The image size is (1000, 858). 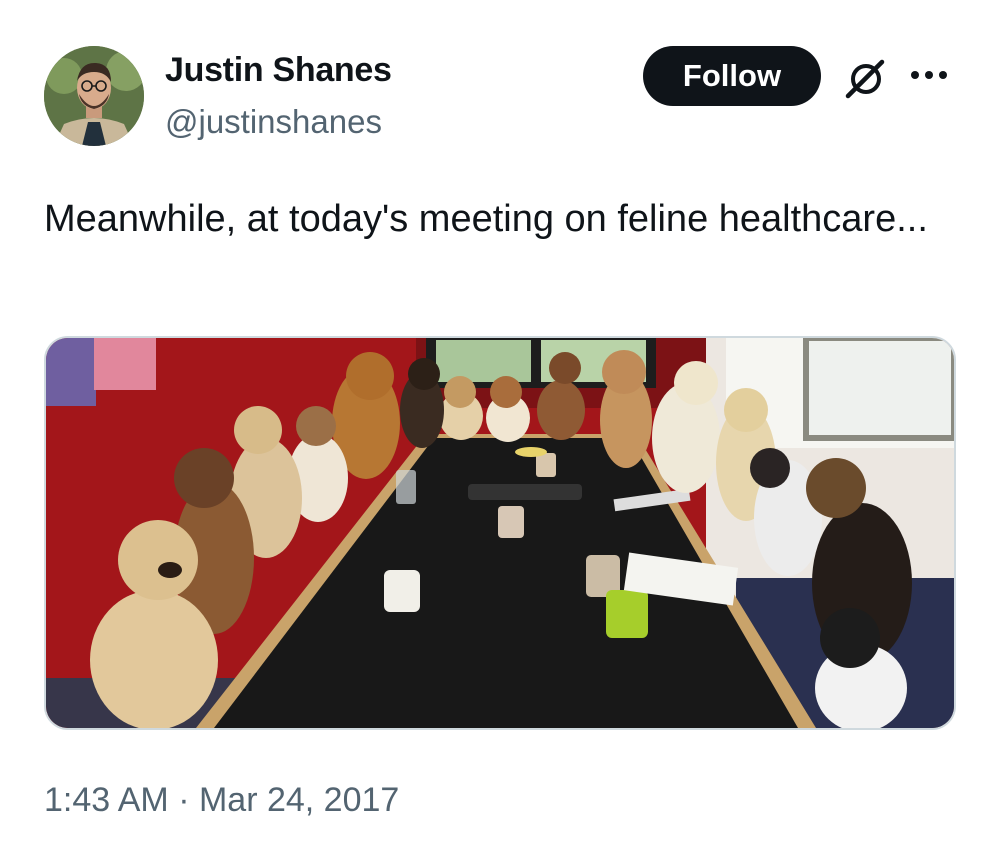 I want to click on author-info: Justin Shanes @justinshanes, so click(x=278, y=96).